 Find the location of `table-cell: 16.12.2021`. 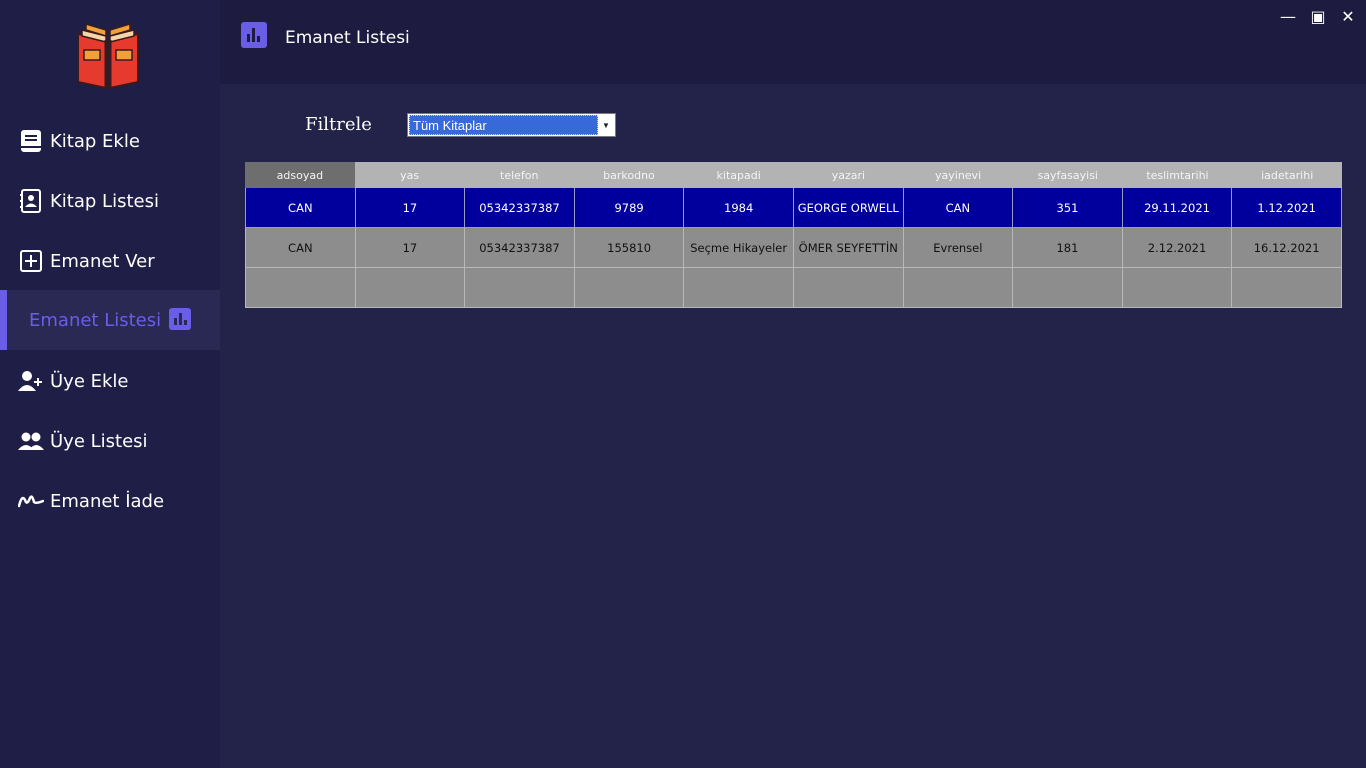

table-cell: 16.12.2021 is located at coordinates (1287, 248).